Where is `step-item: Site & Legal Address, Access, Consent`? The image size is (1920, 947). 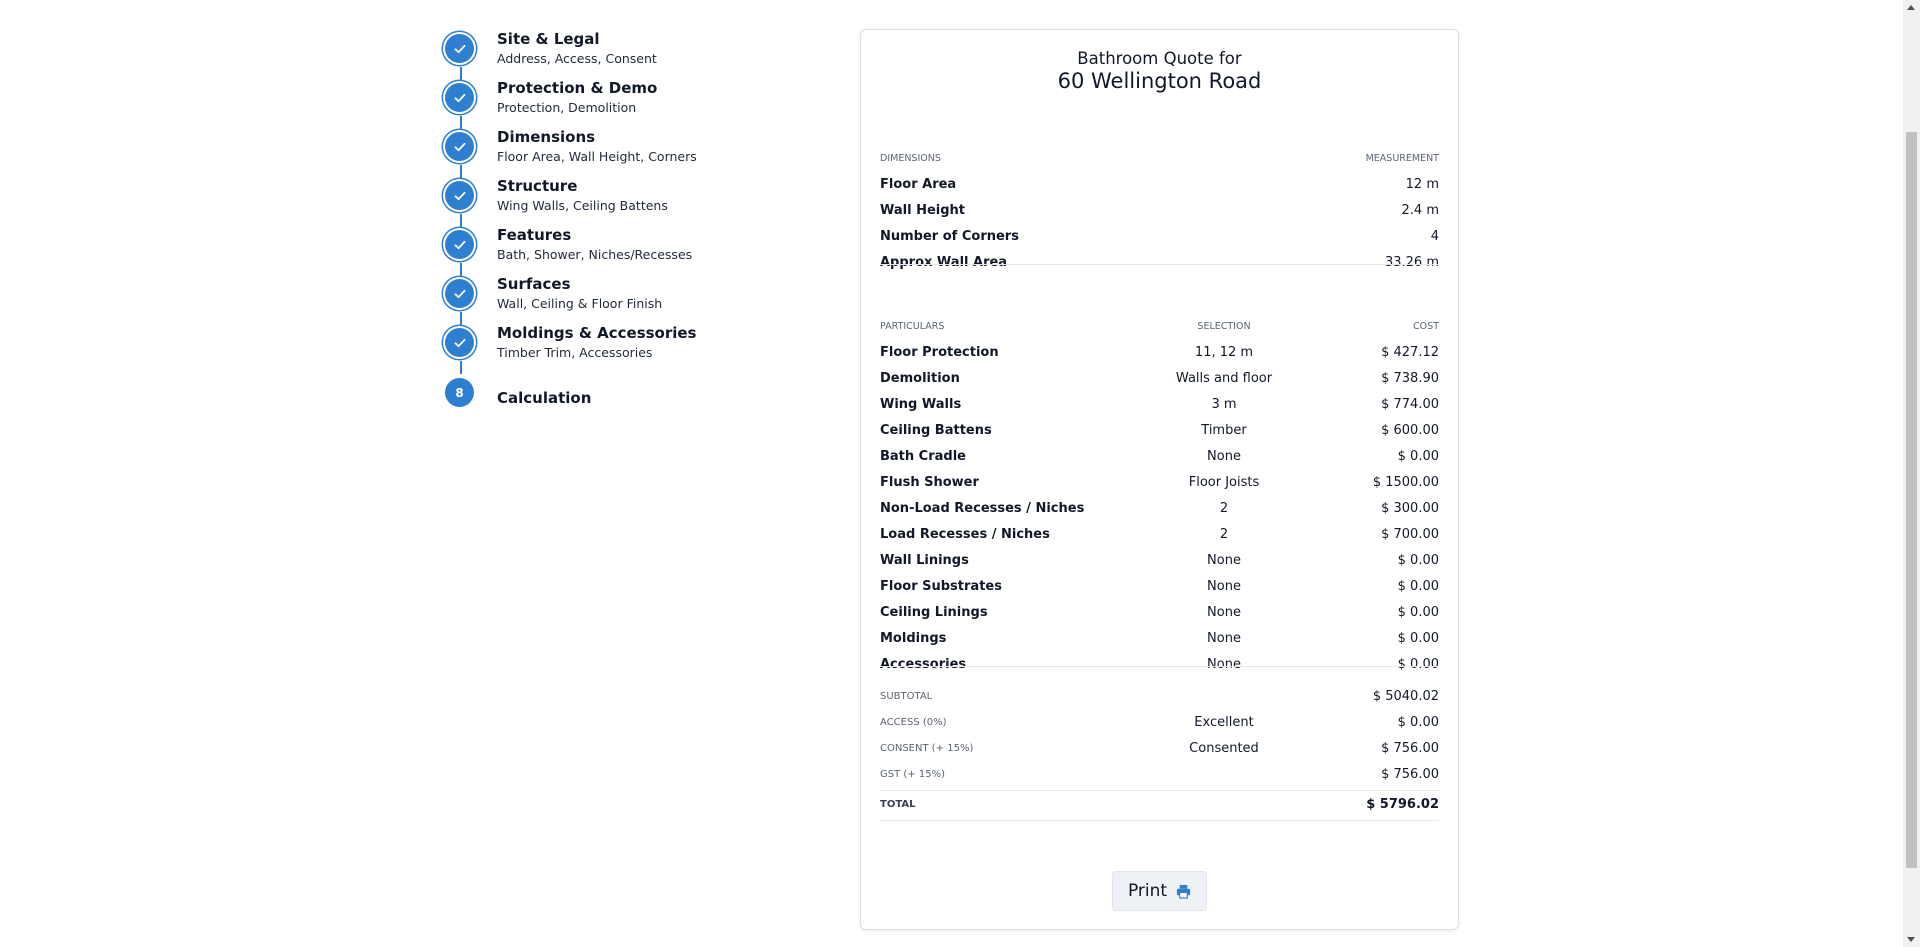 step-item: Site & Legal Address, Access, Consent is located at coordinates (625, 55).